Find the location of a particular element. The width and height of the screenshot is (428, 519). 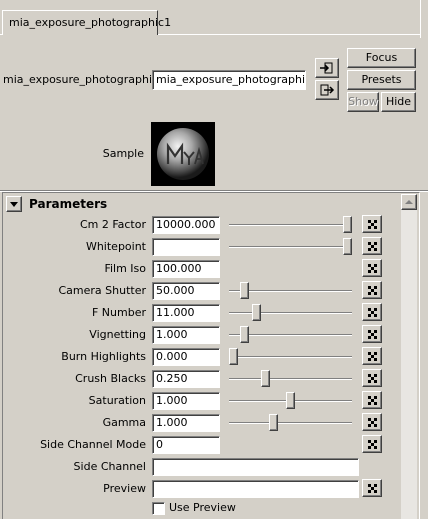

node-type-label: mia_exposure_photographic: is located at coordinates (82, 79).